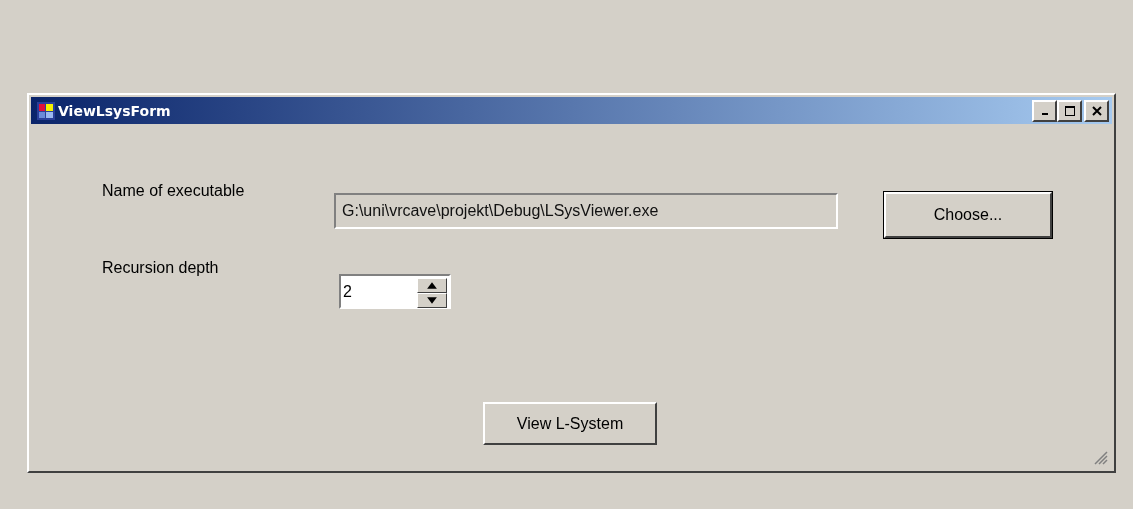 The width and height of the screenshot is (1133, 509). What do you see at coordinates (46, 110) in the screenshot?
I see `app-icon` at bounding box center [46, 110].